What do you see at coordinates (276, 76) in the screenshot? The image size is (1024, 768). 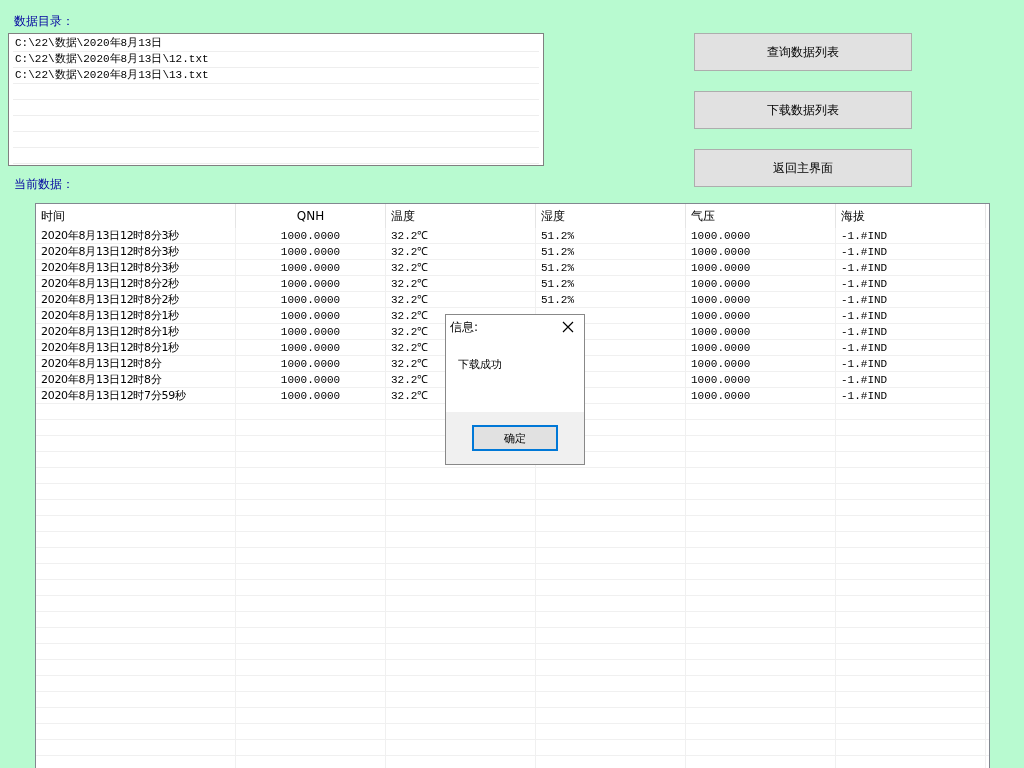 I see `directory-item: C:\22\数据\2020年8月13日\13.txt` at bounding box center [276, 76].